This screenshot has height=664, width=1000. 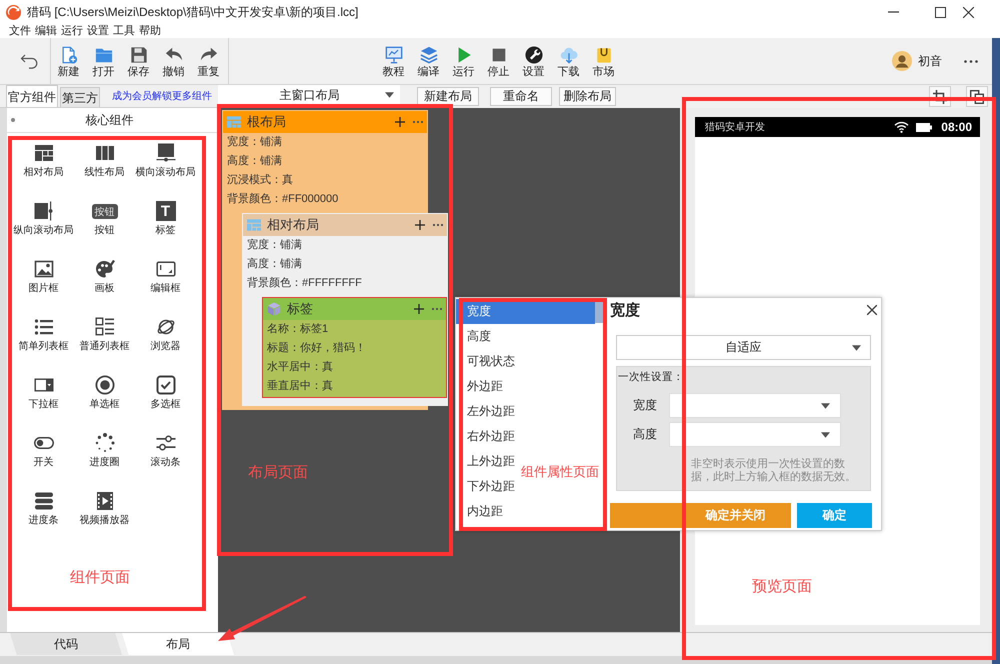 What do you see at coordinates (735, 127) in the screenshot?
I see `app-name: 猎码安卓开发` at bounding box center [735, 127].